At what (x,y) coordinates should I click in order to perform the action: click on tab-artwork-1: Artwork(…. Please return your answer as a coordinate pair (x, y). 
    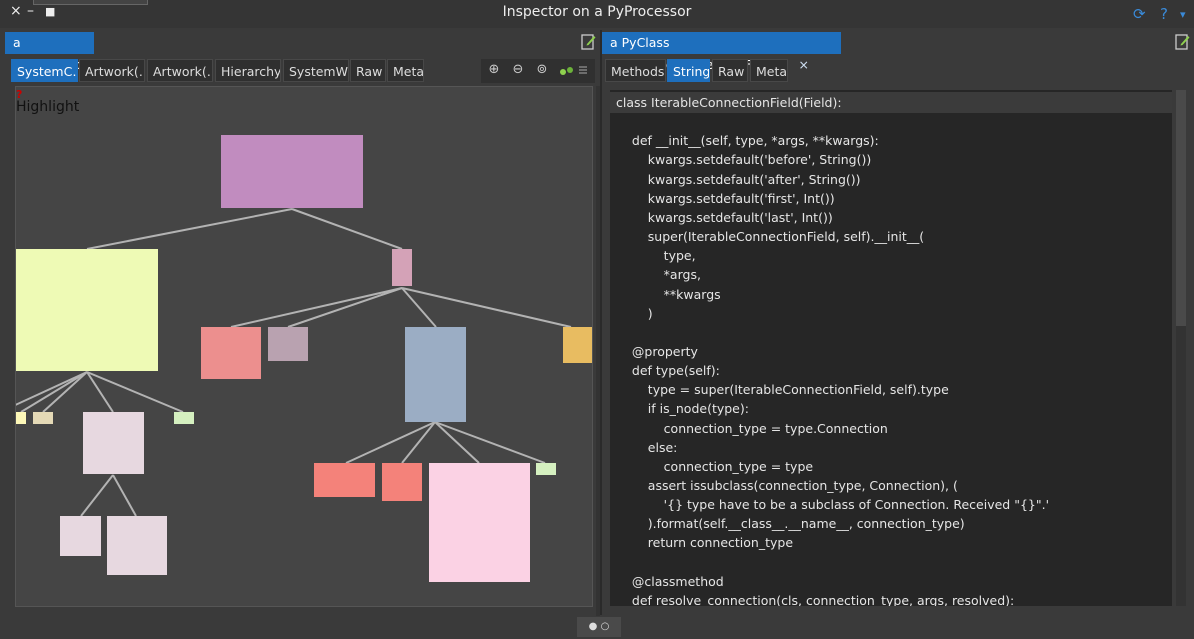
    Looking at the image, I should click on (112, 70).